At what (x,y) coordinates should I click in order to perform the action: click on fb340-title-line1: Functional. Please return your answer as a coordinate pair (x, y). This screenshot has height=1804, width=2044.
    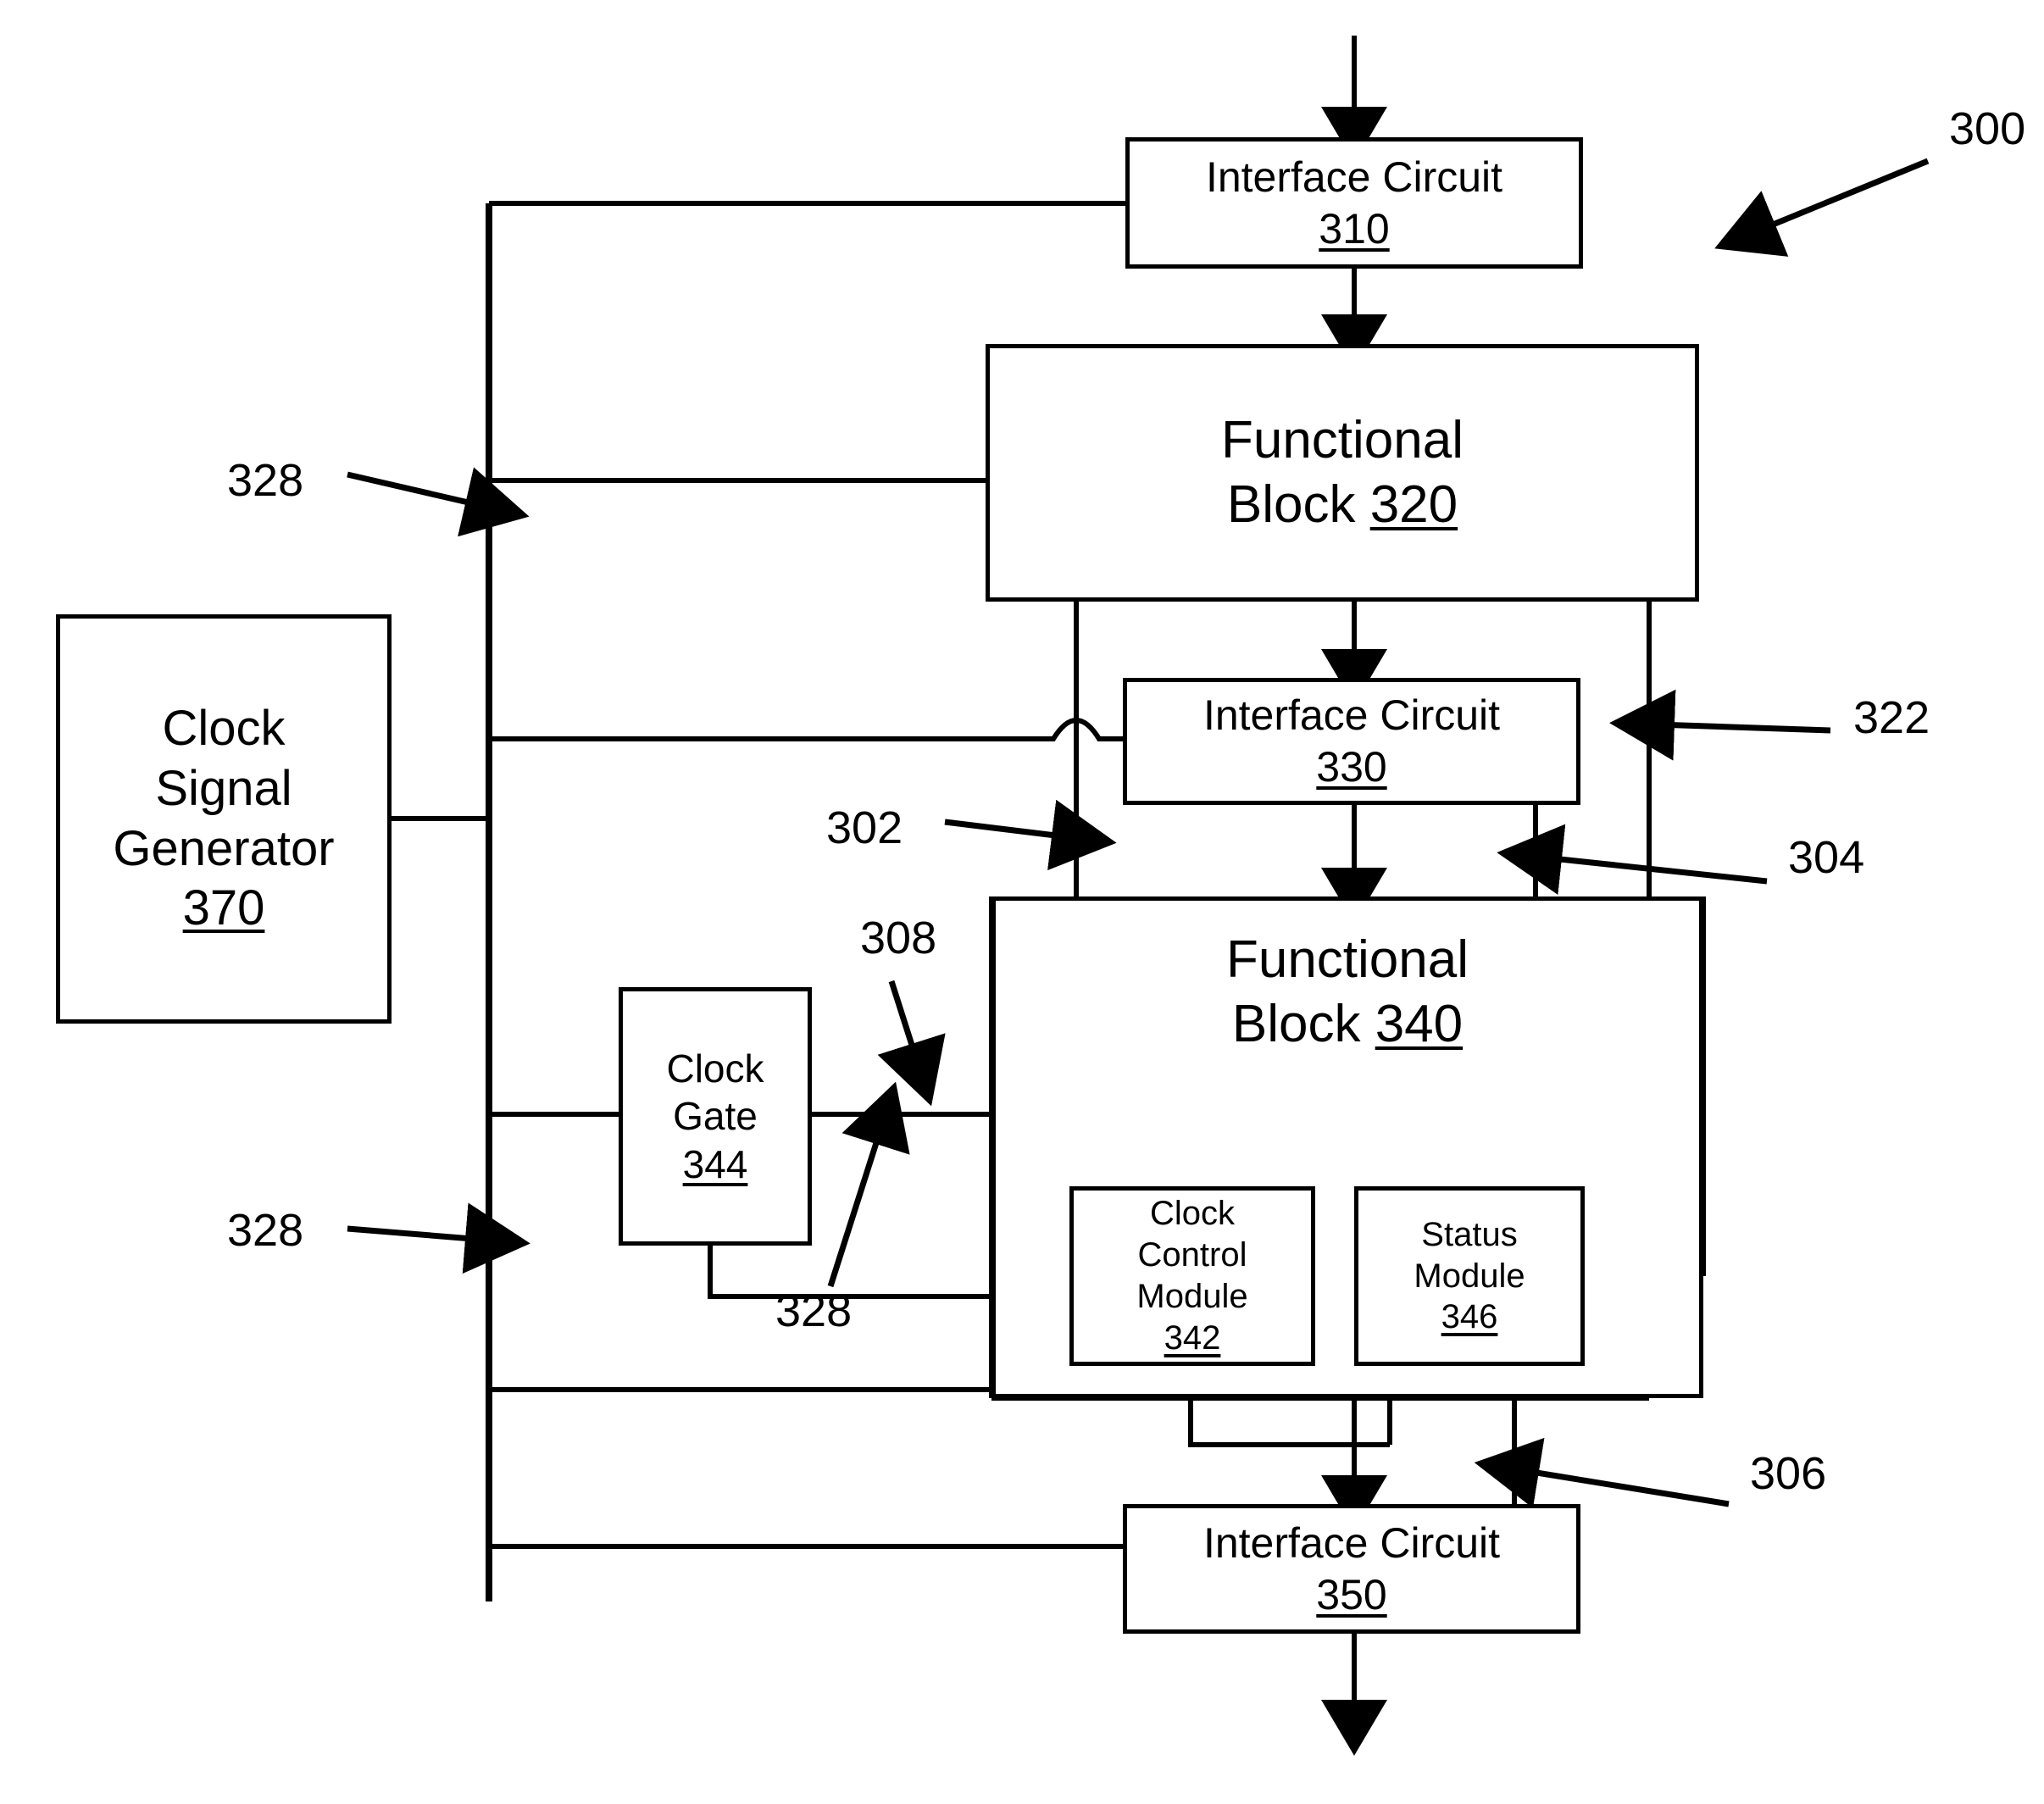
    Looking at the image, I should click on (1347, 959).